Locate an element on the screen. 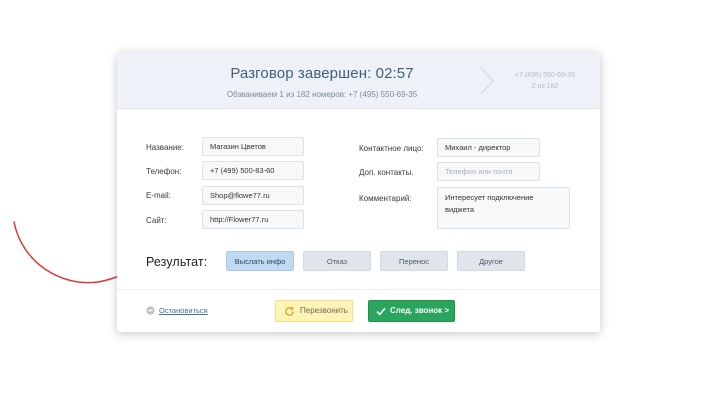 The image size is (703, 401). reject-button: Отказ is located at coordinates (337, 261).